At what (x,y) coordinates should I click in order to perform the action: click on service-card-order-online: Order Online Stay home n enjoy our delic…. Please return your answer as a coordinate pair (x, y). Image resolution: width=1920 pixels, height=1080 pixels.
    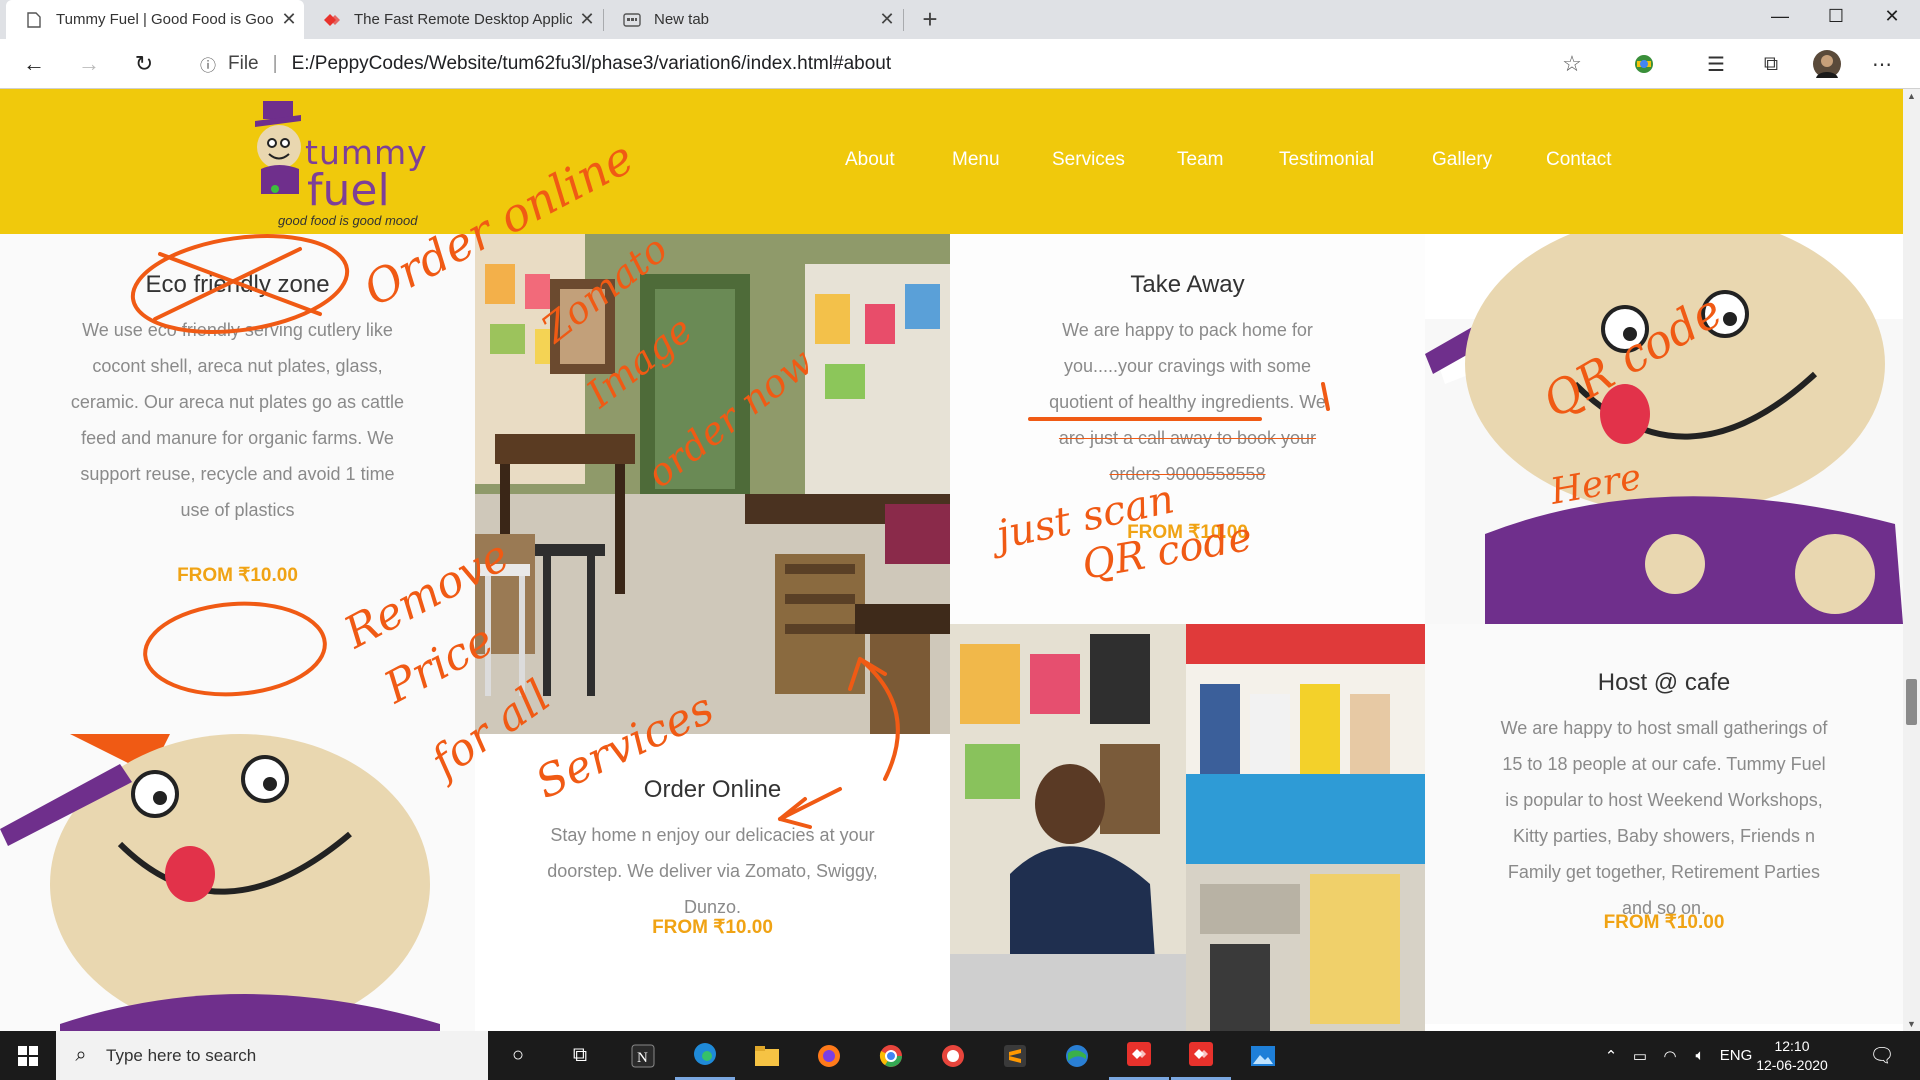
    Looking at the image, I should click on (712, 882).